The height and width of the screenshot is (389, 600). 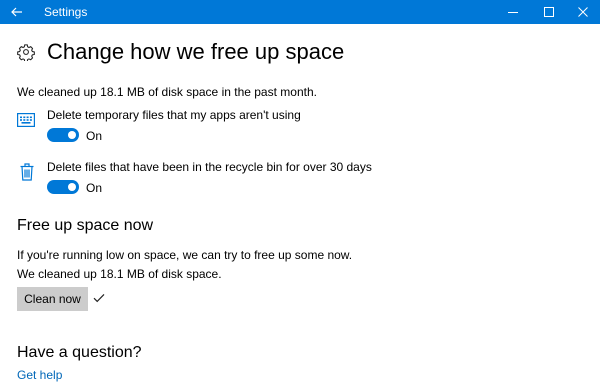 What do you see at coordinates (52, 299) in the screenshot?
I see `clean-now-button: Clean now` at bounding box center [52, 299].